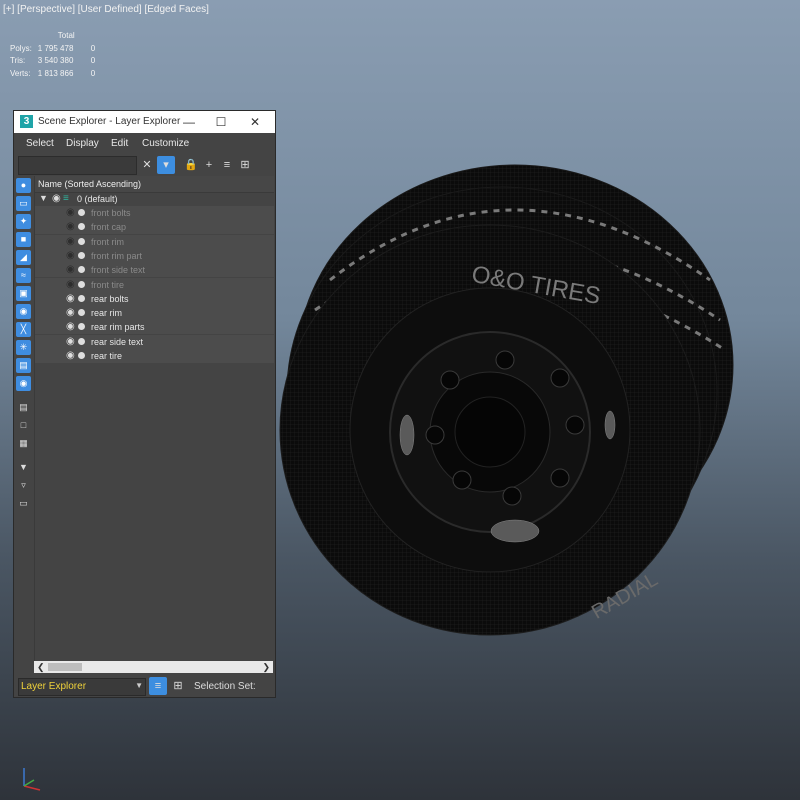 This screenshot has width=800, height=800. Describe the element at coordinates (106, 313) in the screenshot. I see `object-name: rear rim` at that location.